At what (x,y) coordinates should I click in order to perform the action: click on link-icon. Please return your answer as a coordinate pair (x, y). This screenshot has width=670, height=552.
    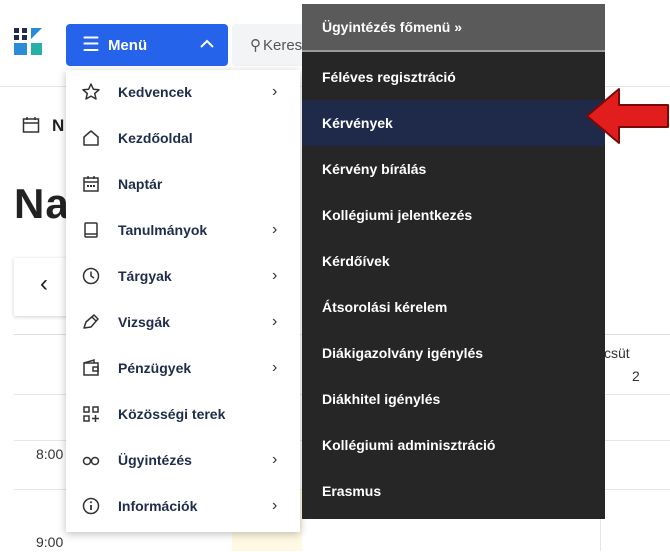
    Looking at the image, I should click on (91, 460).